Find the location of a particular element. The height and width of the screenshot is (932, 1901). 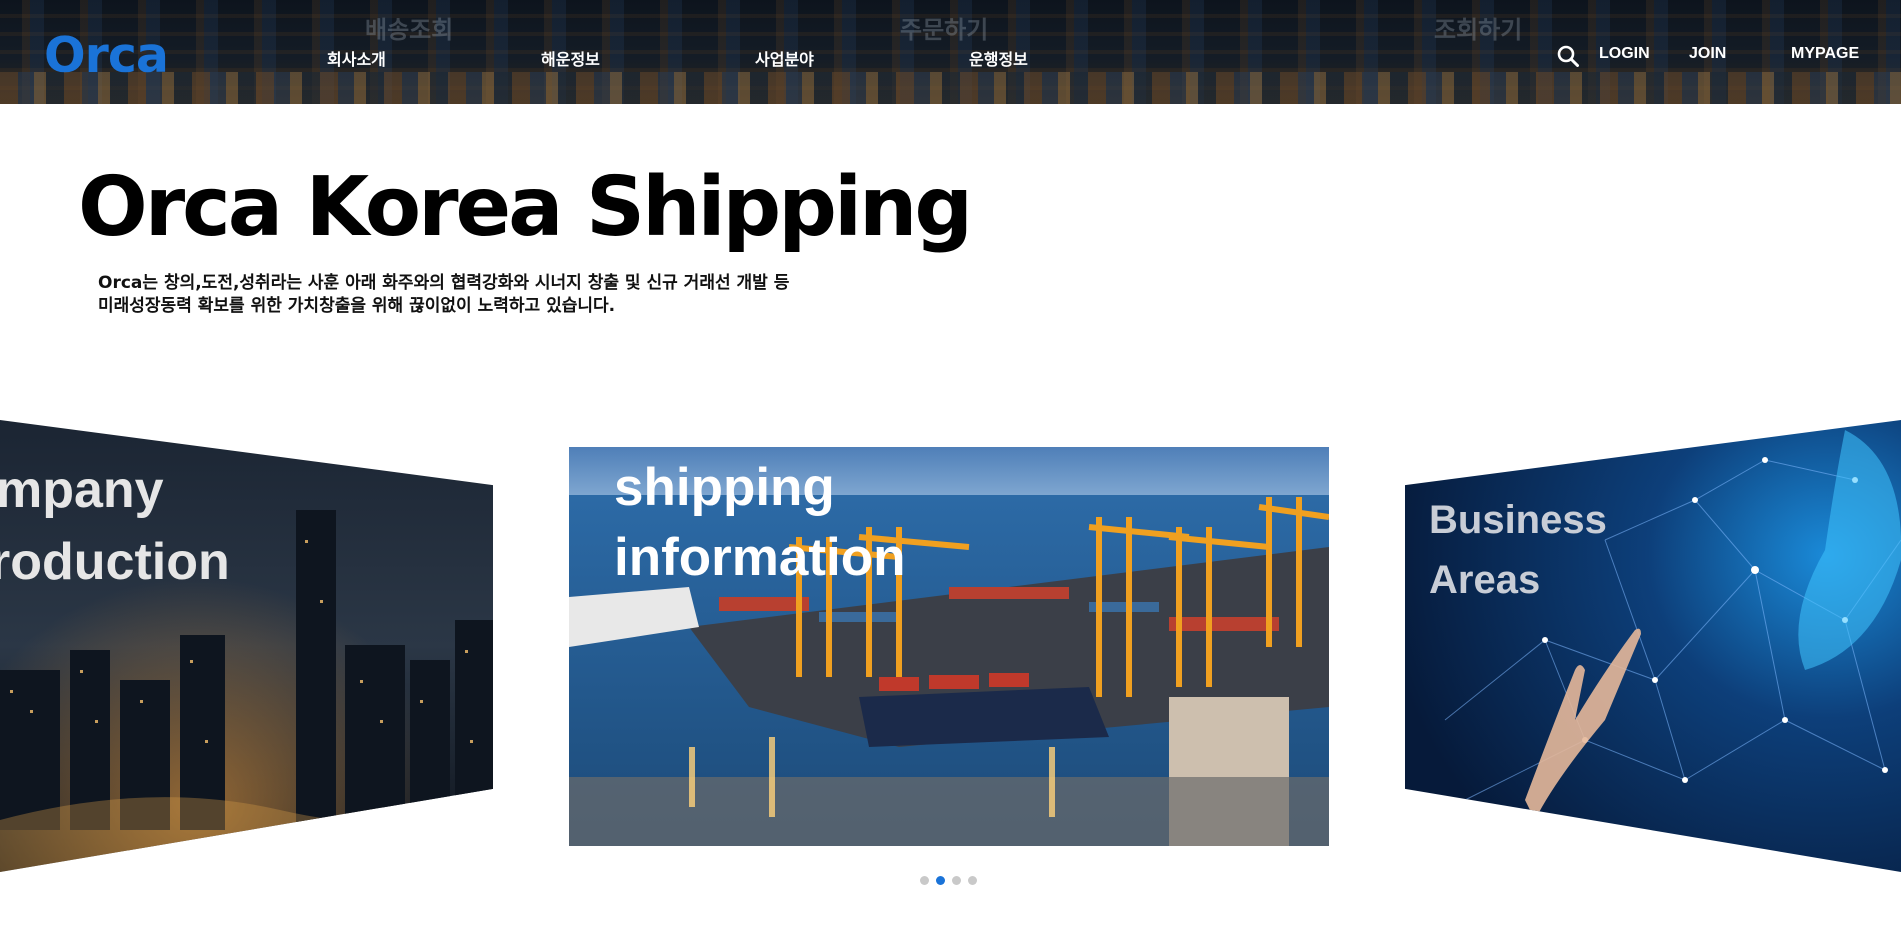

login-link: LOGIN is located at coordinates (1624, 54).